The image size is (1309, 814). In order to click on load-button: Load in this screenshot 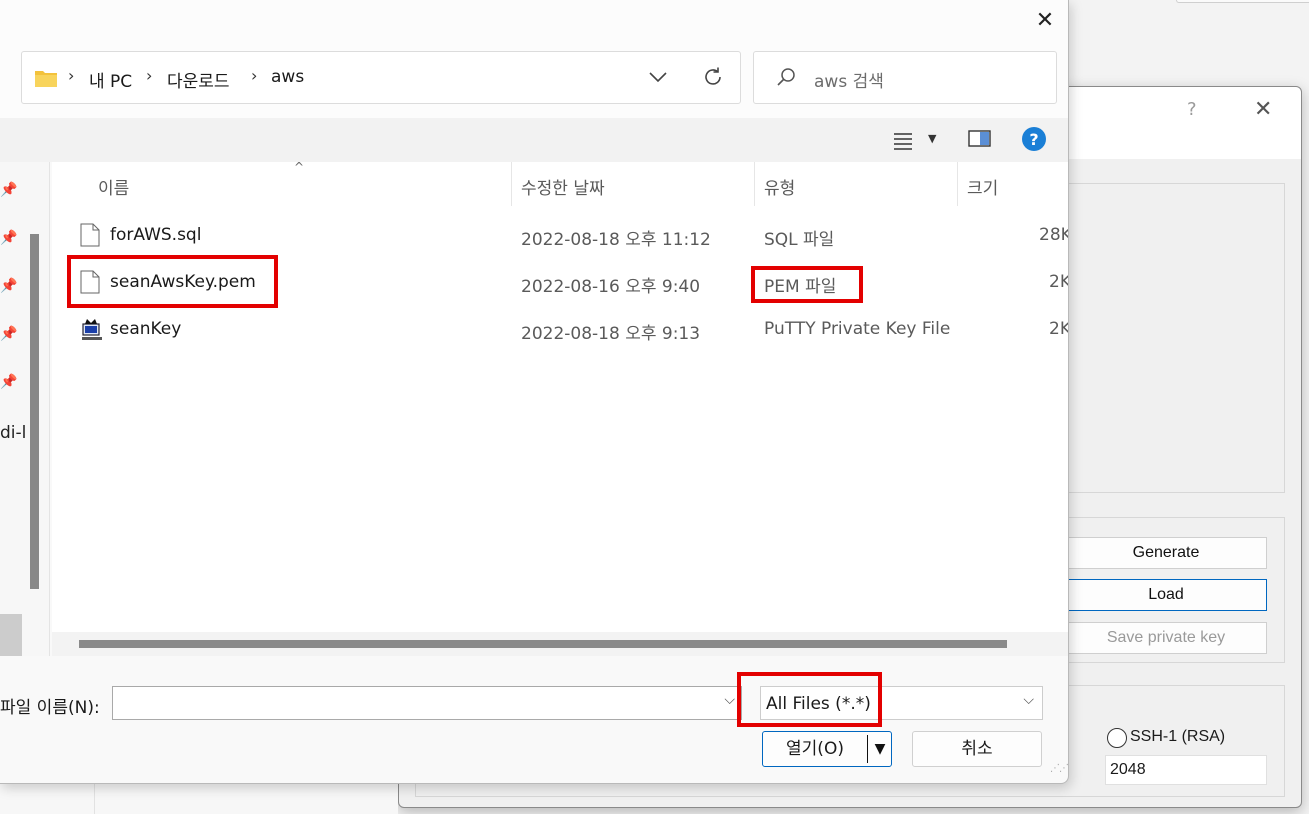, I will do `click(1166, 595)`.